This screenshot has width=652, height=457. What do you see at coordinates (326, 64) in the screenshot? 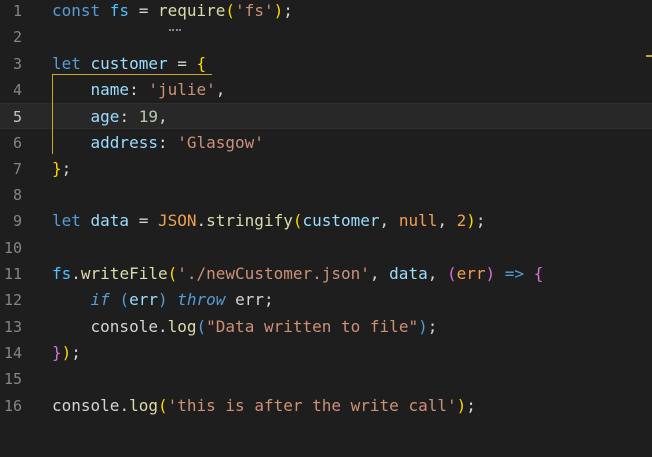
I see `code-line: 3 let customer = {` at bounding box center [326, 64].